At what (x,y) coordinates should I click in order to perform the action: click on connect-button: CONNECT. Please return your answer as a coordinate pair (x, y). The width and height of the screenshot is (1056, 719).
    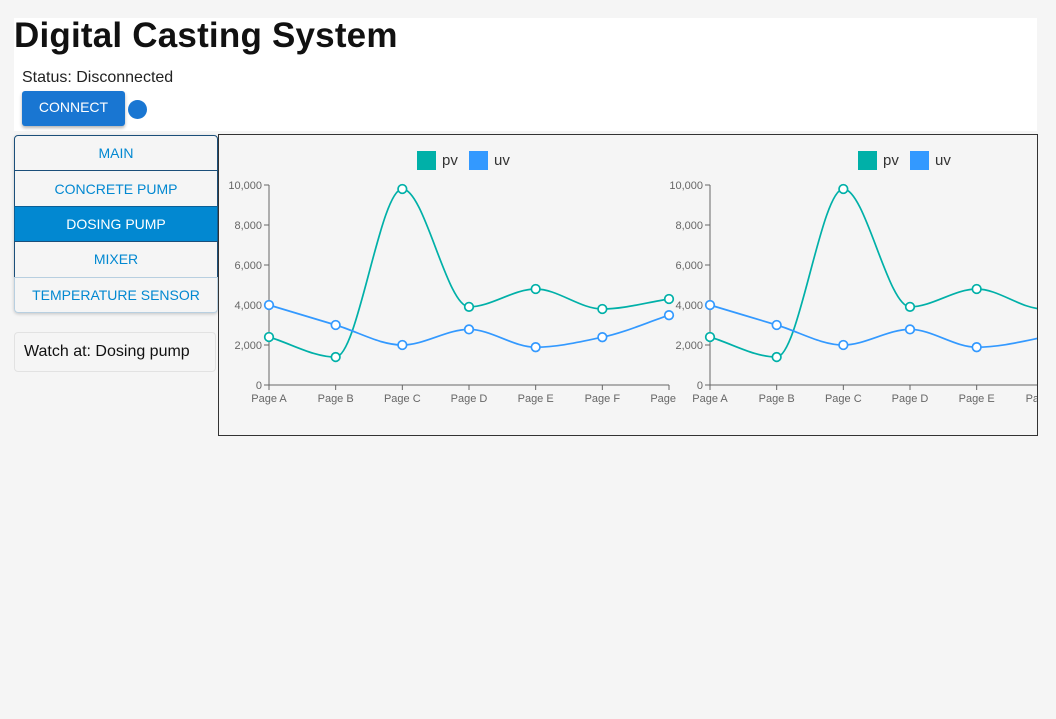
    Looking at the image, I should click on (73, 108).